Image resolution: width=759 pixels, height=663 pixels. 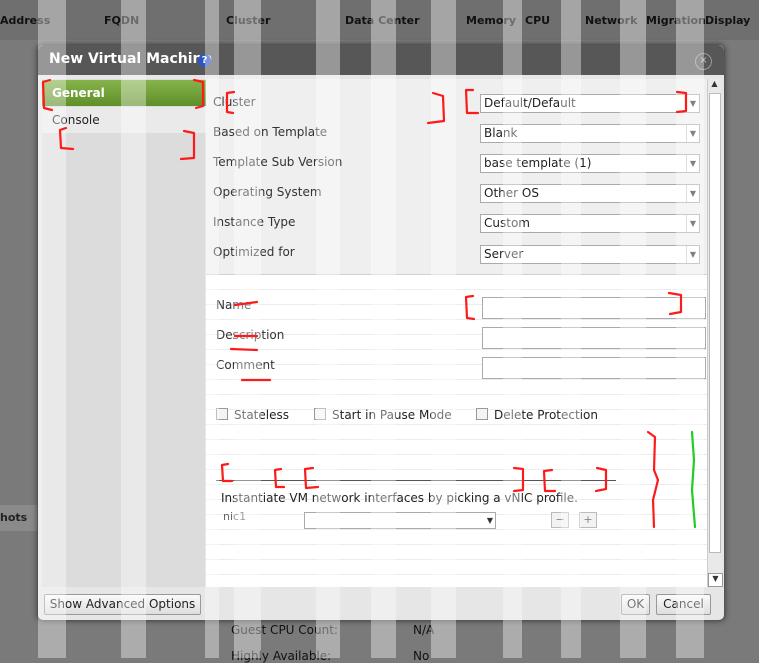 I want to click on dropdown-arrow-icon: ▼, so click(x=490, y=520).